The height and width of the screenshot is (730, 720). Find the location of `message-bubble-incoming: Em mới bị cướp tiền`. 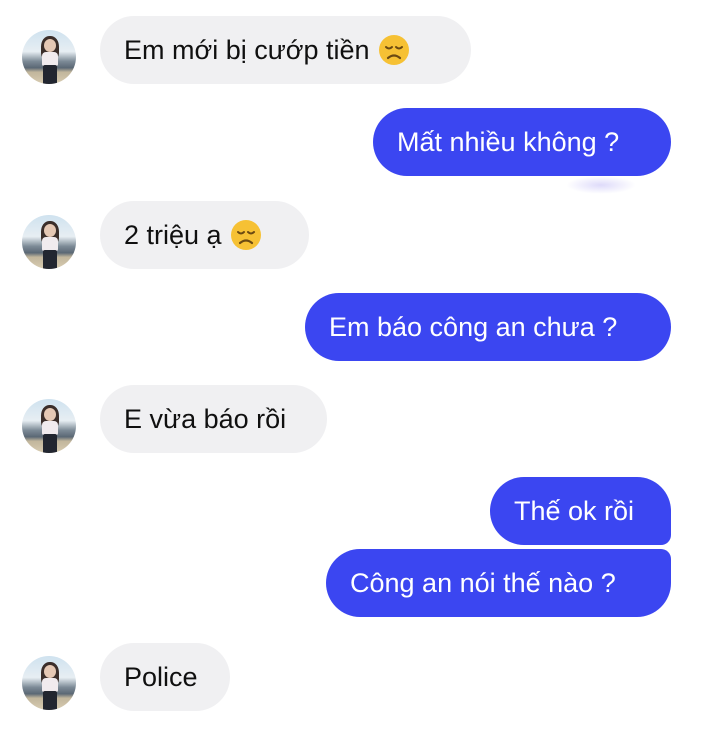

message-bubble-incoming: Em mới bị cướp tiền is located at coordinates (285, 50).